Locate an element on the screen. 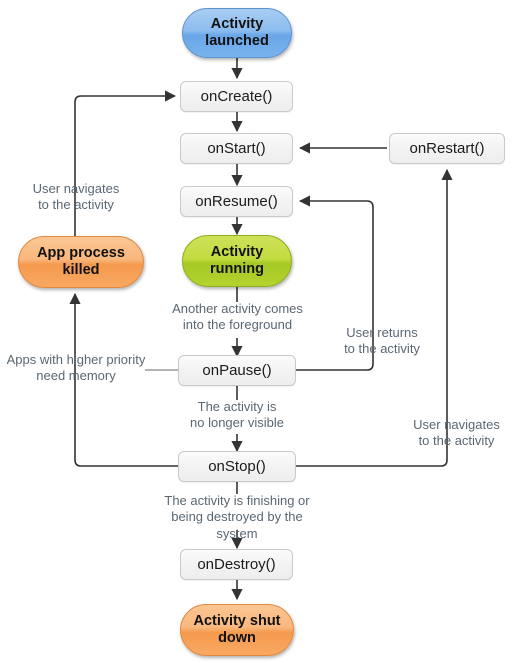 The height and width of the screenshot is (663, 513). node-on-stop: onStop() is located at coordinates (237, 466).